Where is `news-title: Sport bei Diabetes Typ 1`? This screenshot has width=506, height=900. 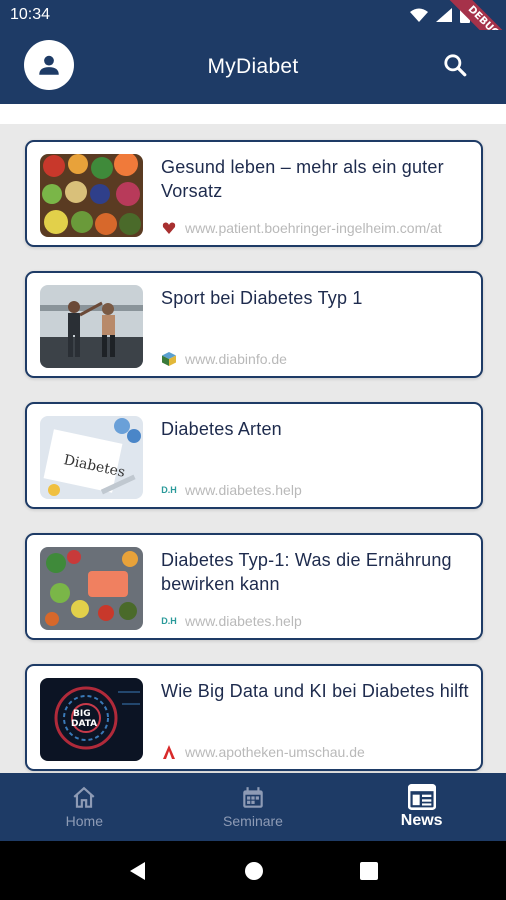
news-title: Sport bei Diabetes Typ 1 is located at coordinates (262, 298).